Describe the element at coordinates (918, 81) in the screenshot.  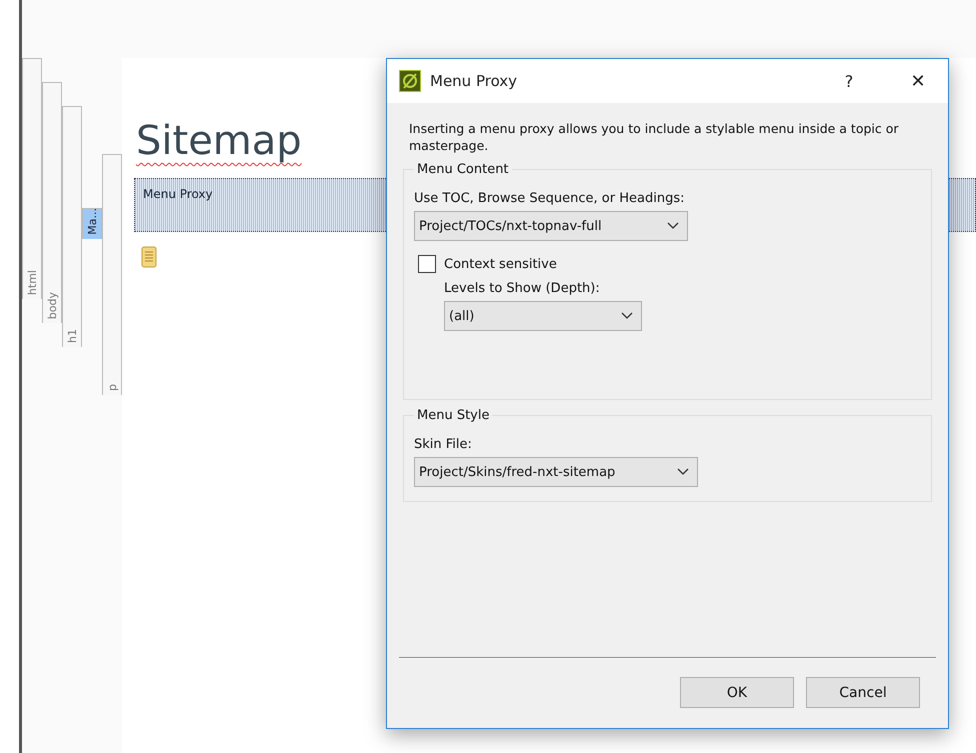
I see `close-button: ✕` at that location.